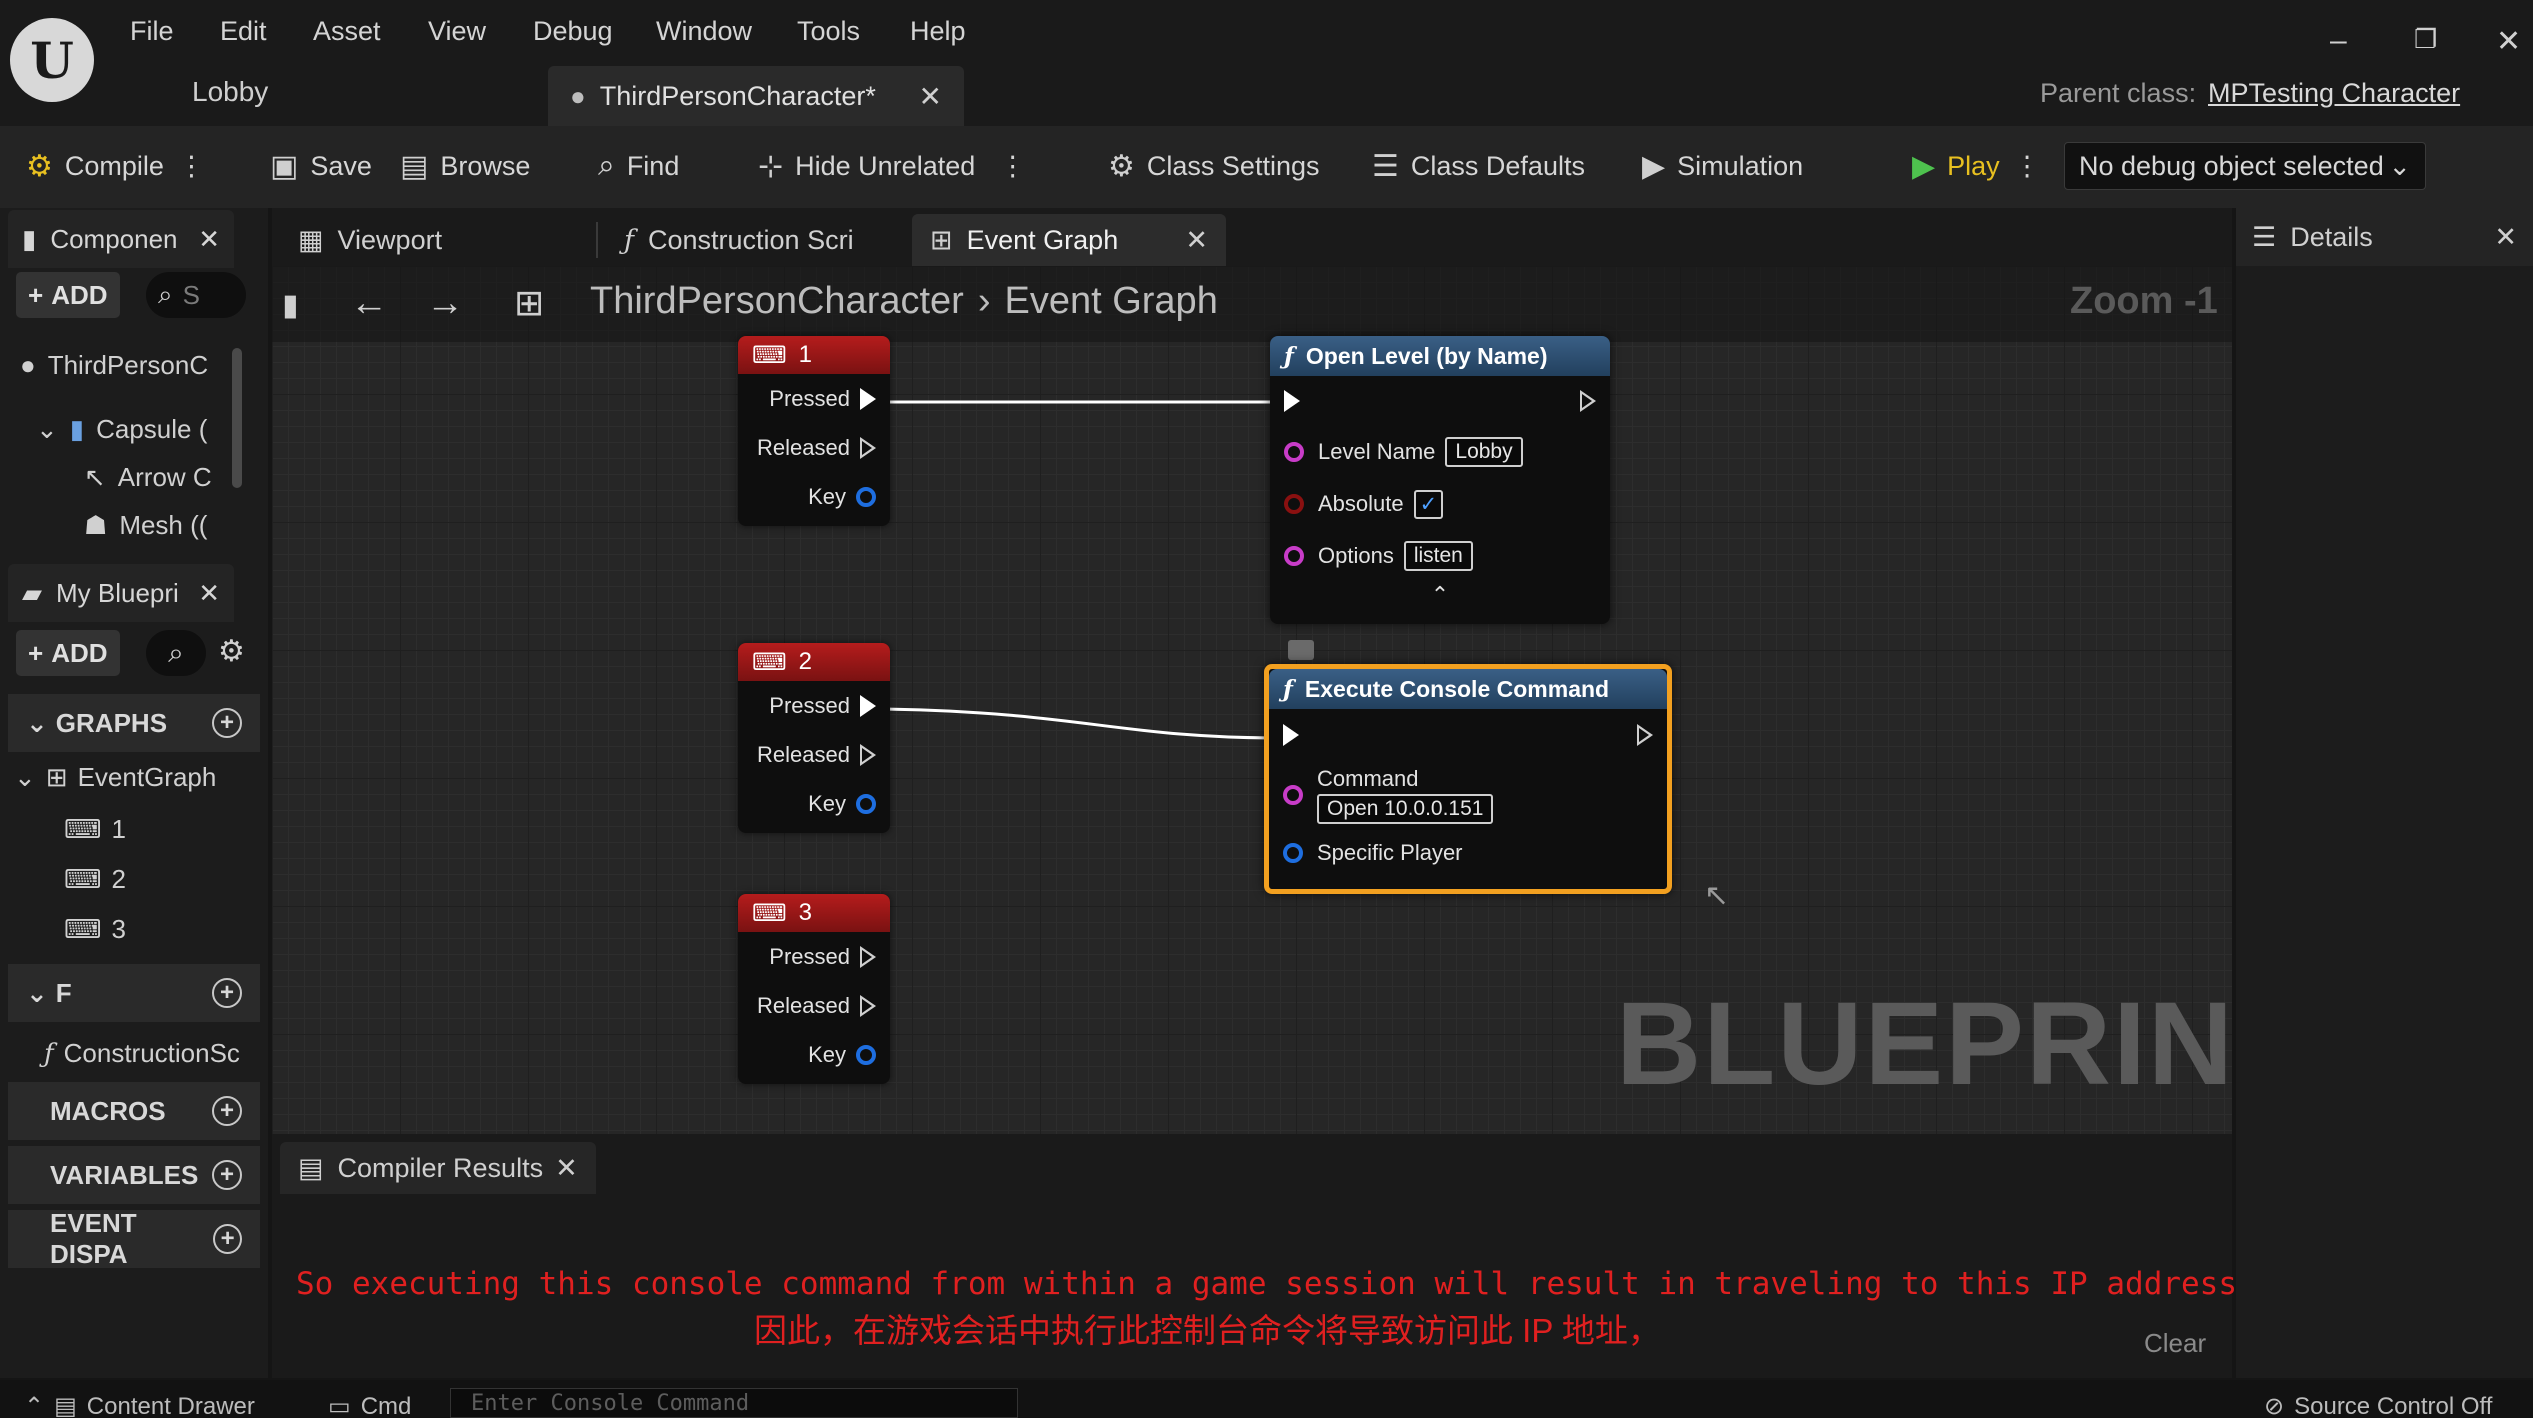  What do you see at coordinates (1405, 809) in the screenshot?
I see `command-field: Open 10.0.0.151` at bounding box center [1405, 809].